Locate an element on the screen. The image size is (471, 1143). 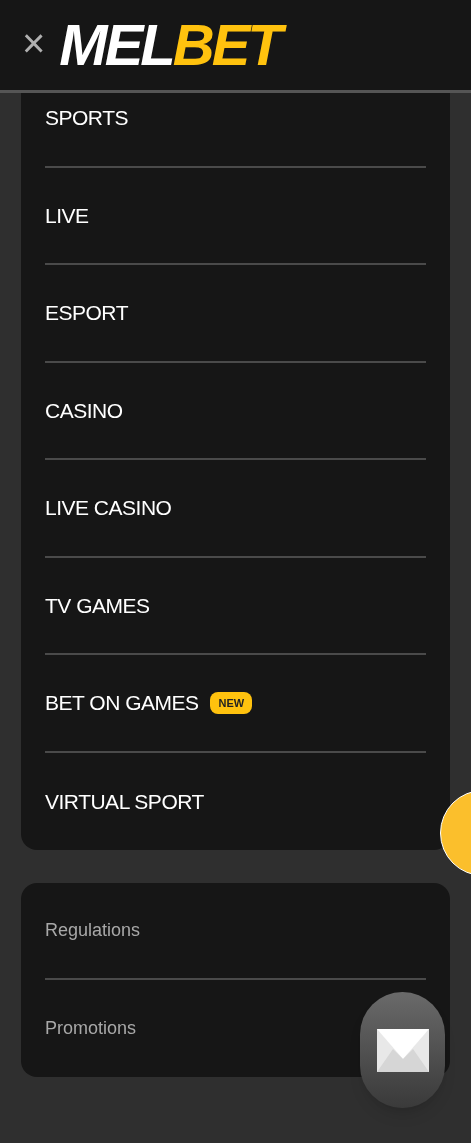
menu-item: ESPORT is located at coordinates (86, 313).